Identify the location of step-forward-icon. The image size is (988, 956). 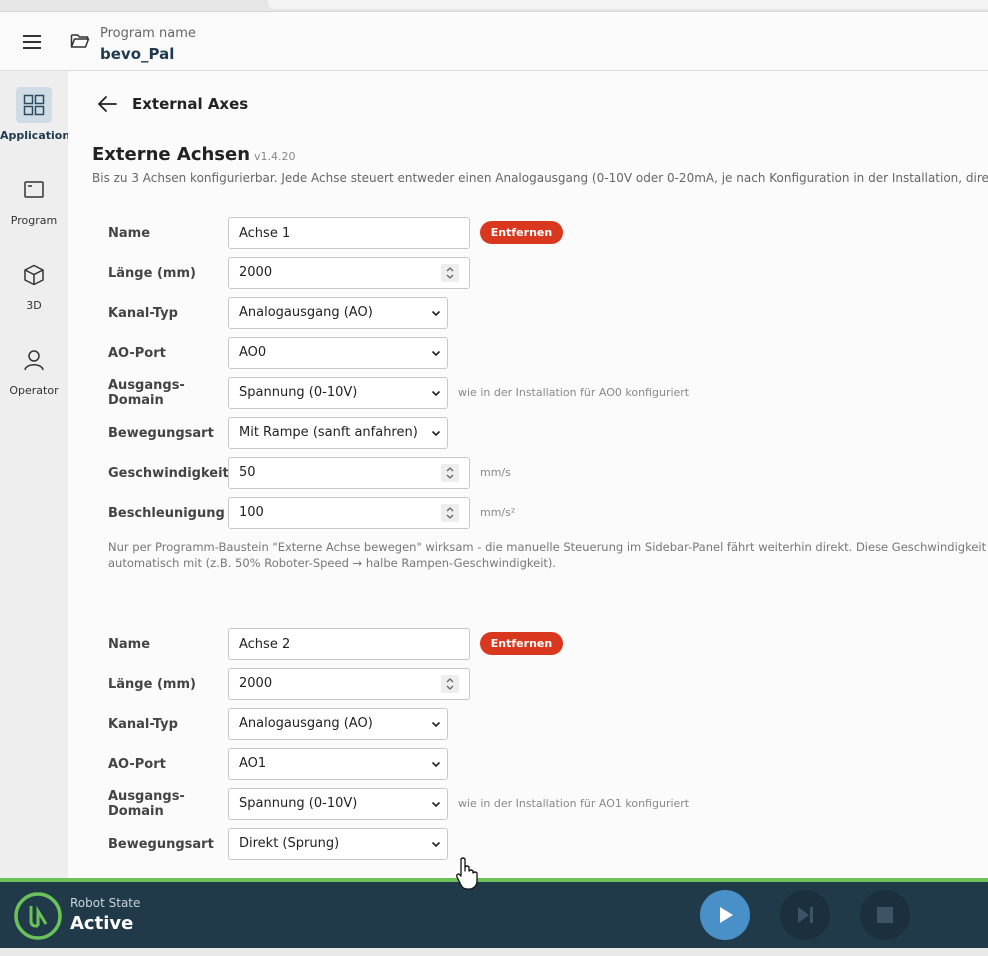
(805, 915).